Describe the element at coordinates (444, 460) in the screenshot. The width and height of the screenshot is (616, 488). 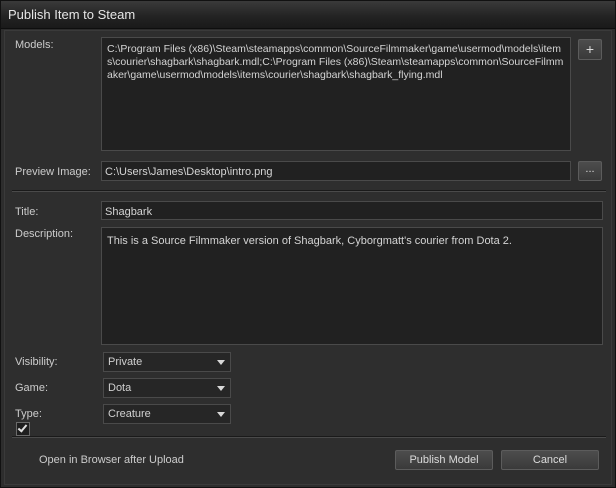
I see `publish-model-button: Publish Model` at that location.